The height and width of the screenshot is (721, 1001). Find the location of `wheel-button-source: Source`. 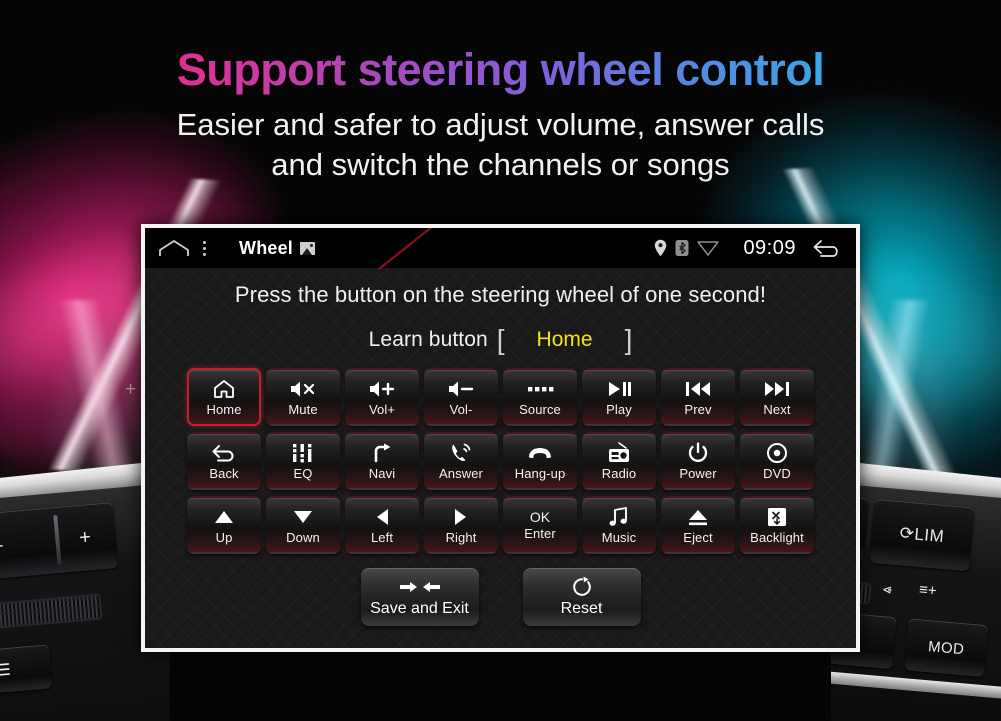

wheel-button-source: Source is located at coordinates (540, 397).